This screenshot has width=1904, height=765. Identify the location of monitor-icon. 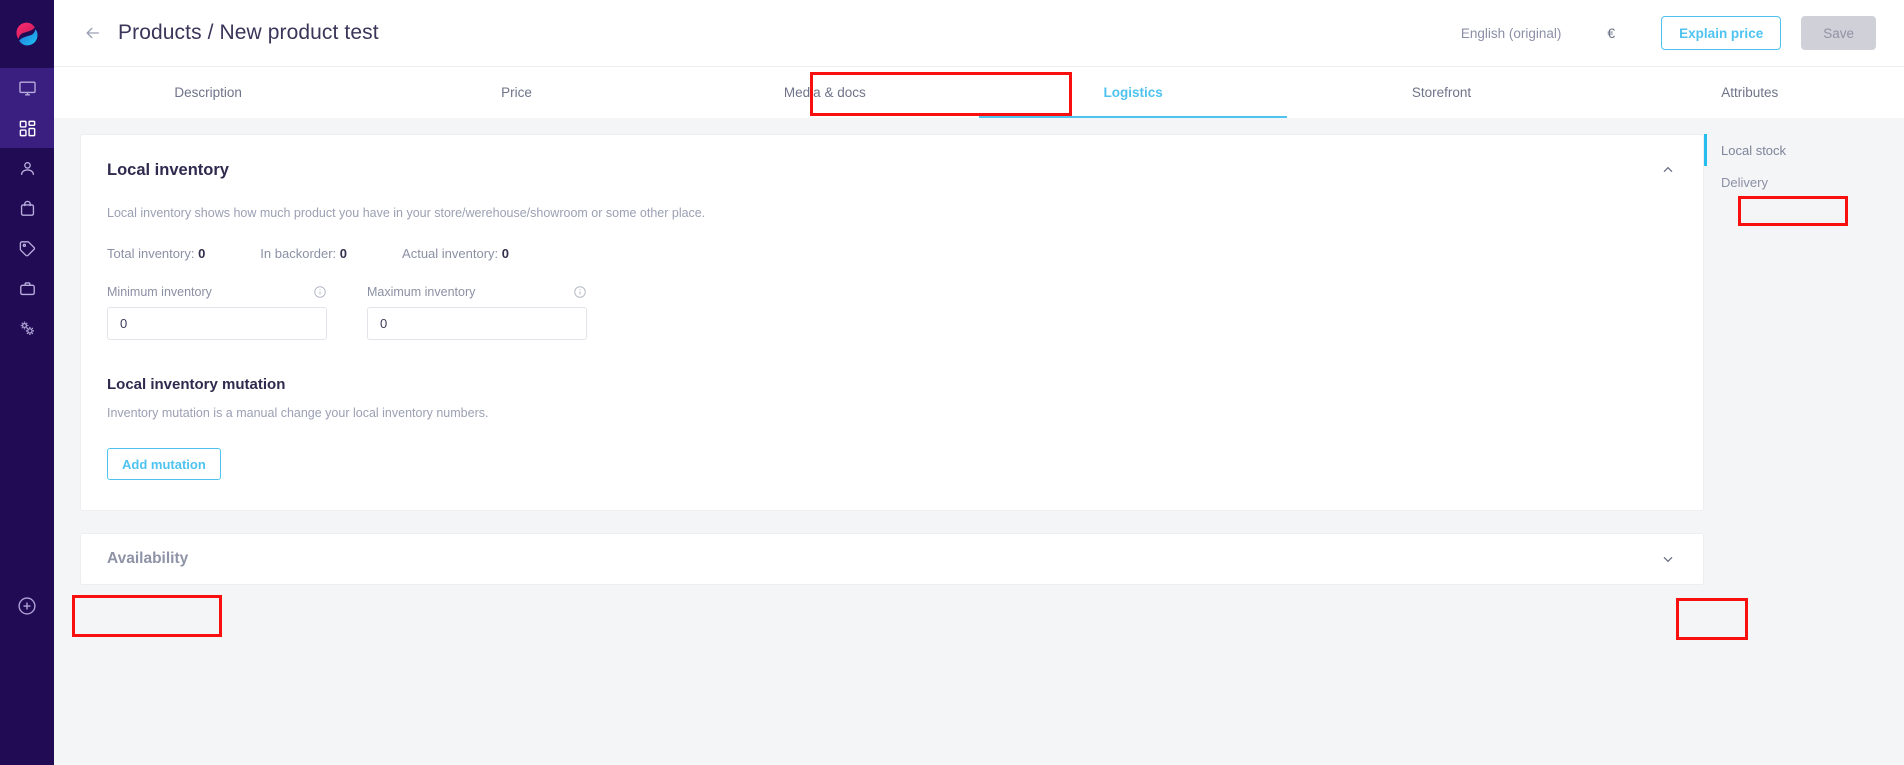
(27, 88).